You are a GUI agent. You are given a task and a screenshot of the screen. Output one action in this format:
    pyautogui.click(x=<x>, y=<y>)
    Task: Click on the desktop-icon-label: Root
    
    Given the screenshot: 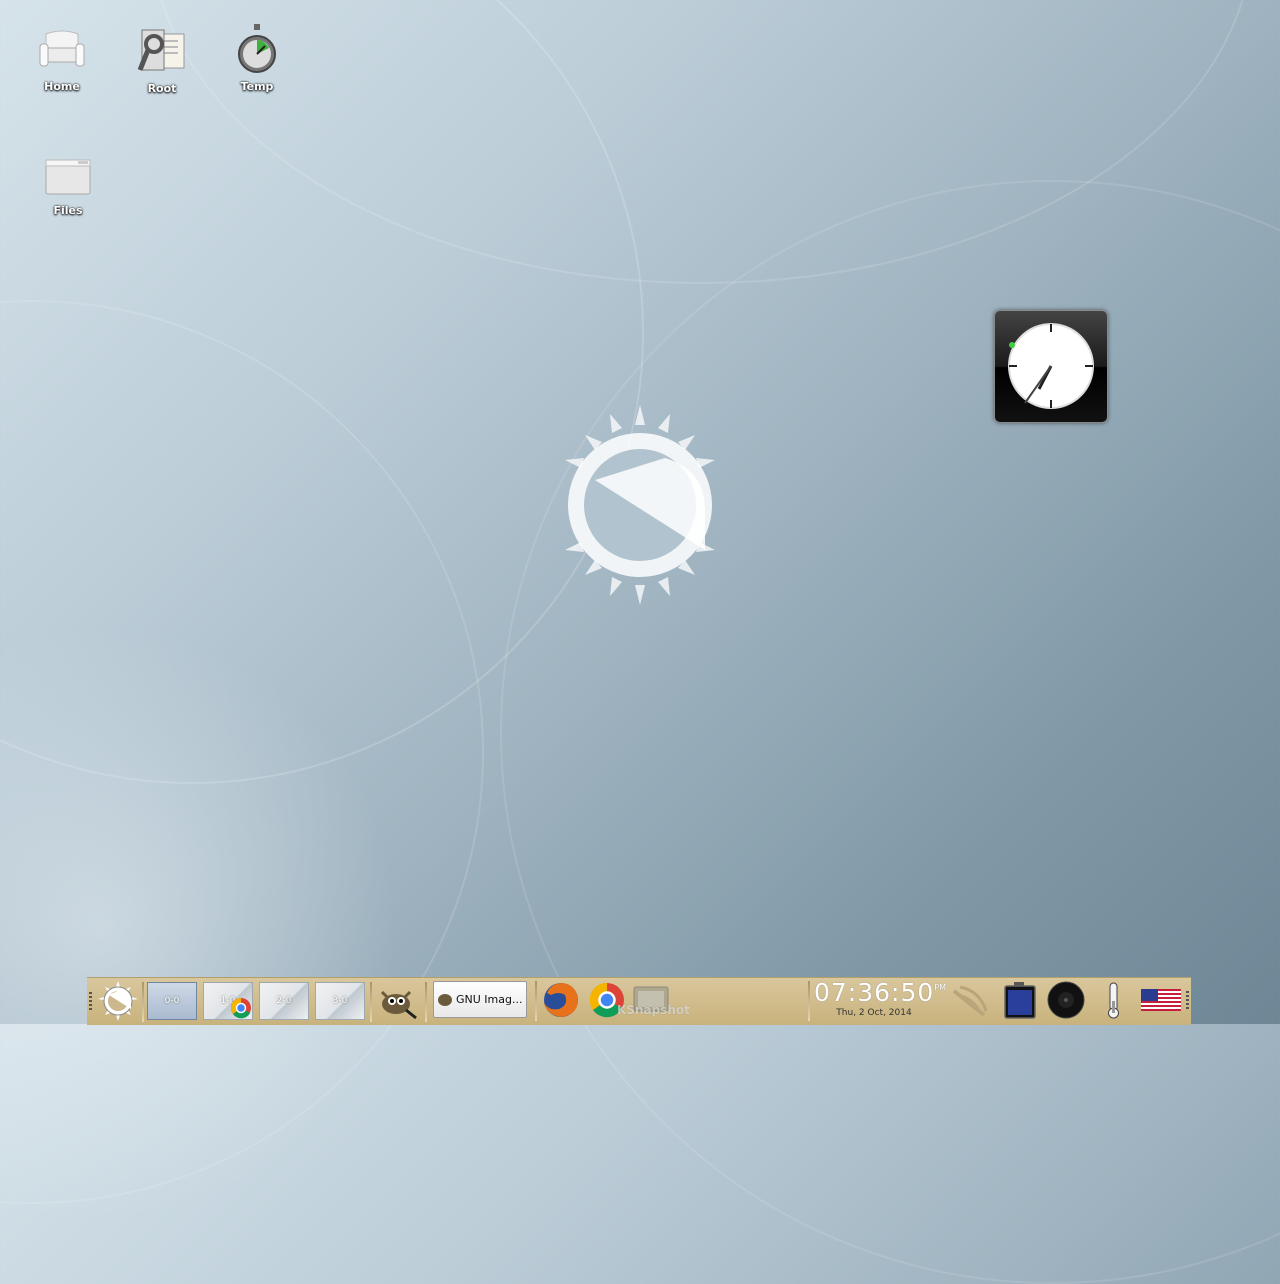 What is the action you would take?
    pyautogui.click(x=162, y=88)
    